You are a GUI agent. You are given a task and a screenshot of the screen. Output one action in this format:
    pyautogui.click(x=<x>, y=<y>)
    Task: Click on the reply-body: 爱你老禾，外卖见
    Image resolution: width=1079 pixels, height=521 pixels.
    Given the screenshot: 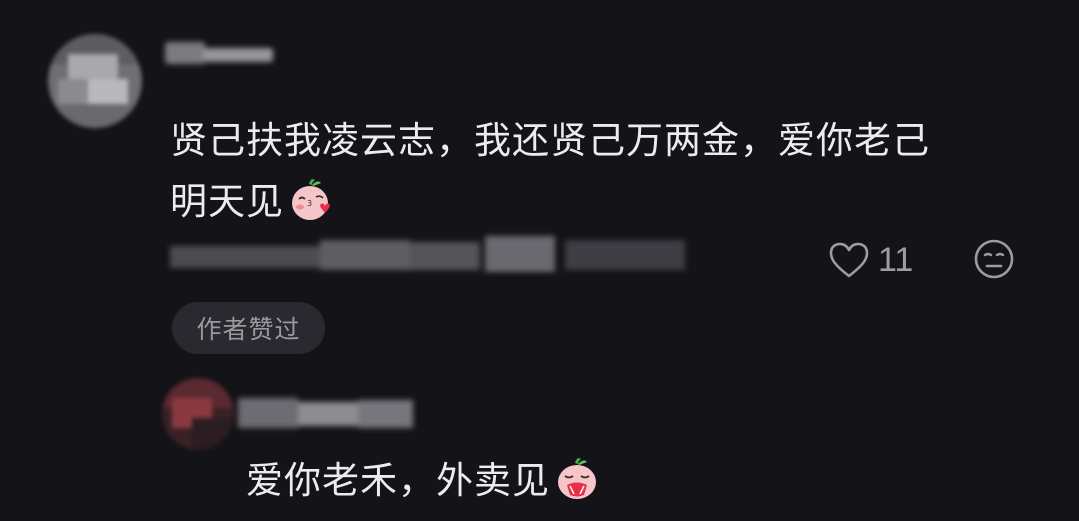 What is the action you would take?
    pyautogui.click(x=423, y=481)
    